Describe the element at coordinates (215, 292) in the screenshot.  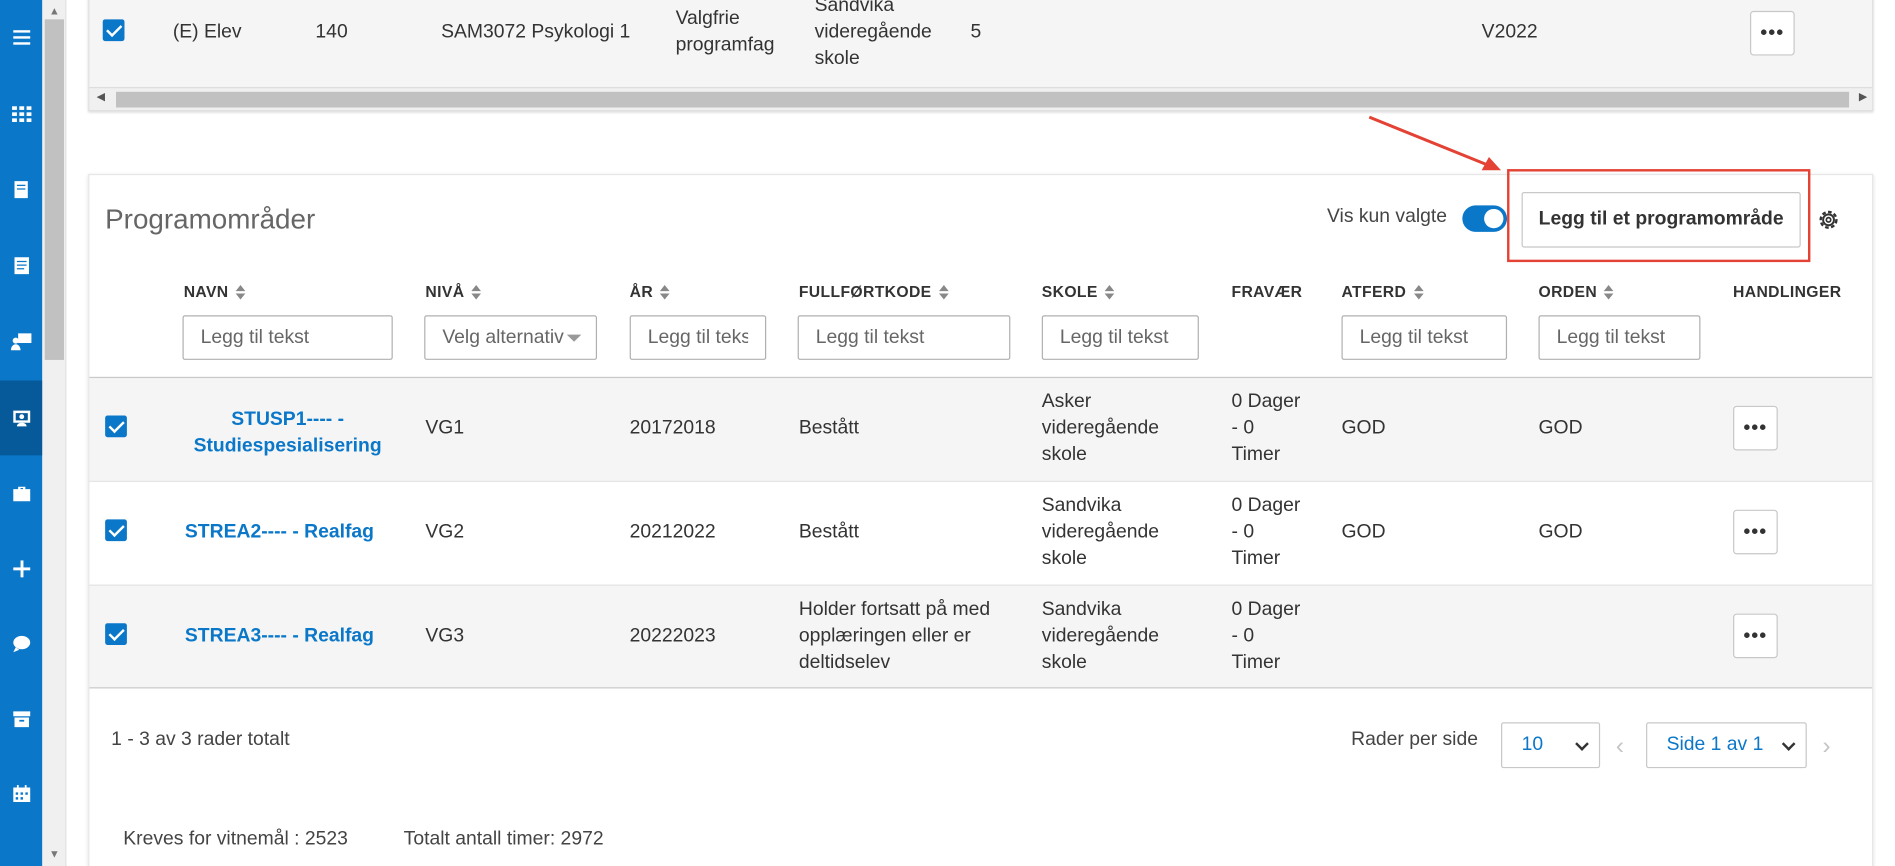
I see `column-header-navn: NAVN` at that location.